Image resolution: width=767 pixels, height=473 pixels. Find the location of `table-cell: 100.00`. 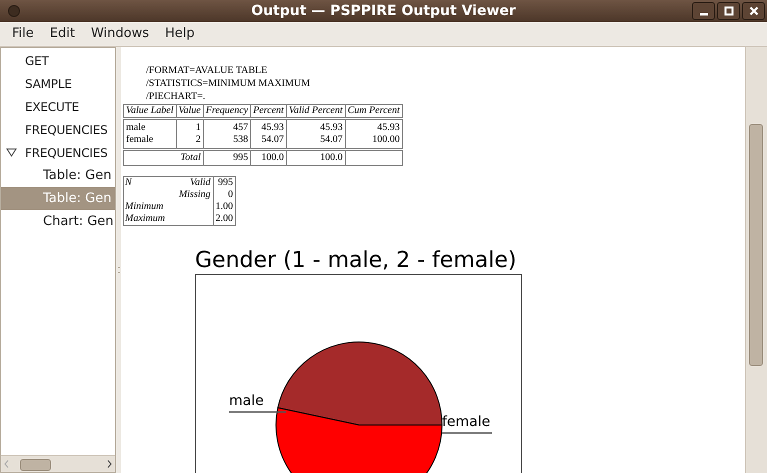

table-cell: 100.00 is located at coordinates (373, 142).